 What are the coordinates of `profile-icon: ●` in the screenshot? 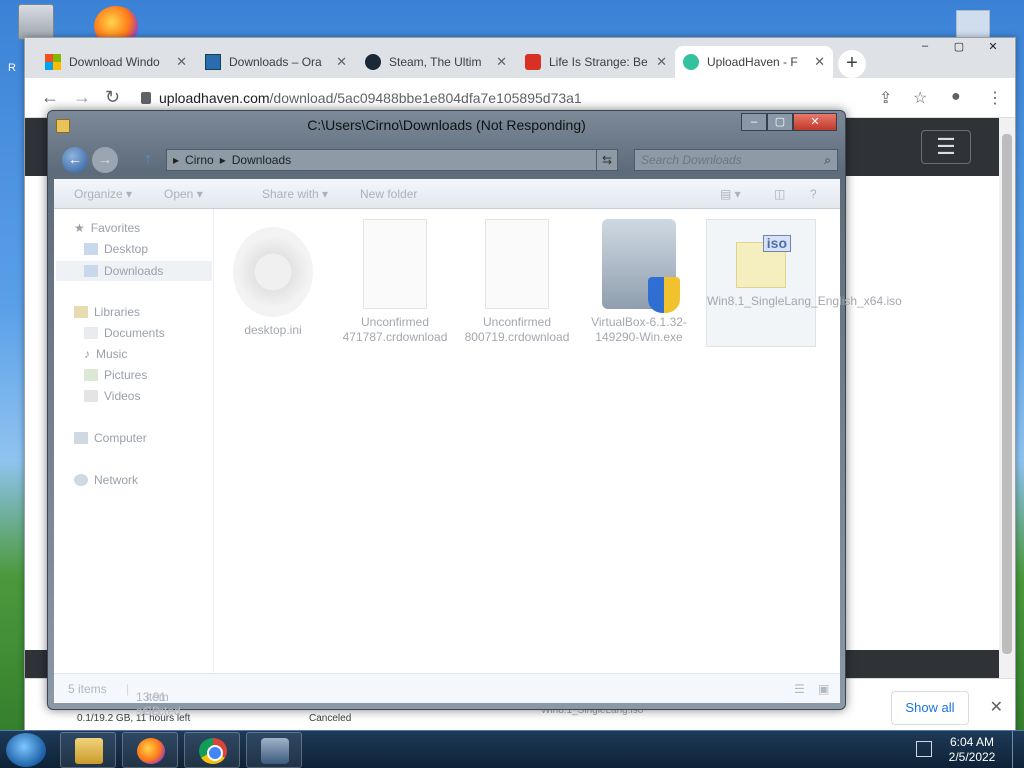 It's located at (956, 97).